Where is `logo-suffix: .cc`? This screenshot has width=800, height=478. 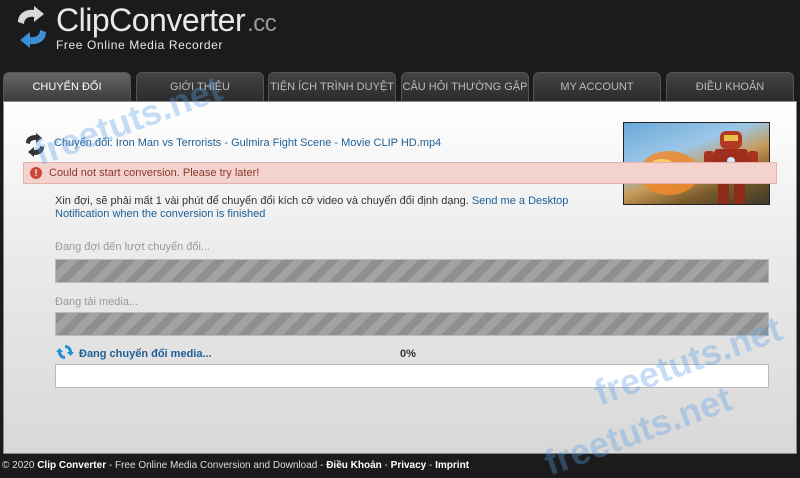
logo-suffix: .cc is located at coordinates (262, 23).